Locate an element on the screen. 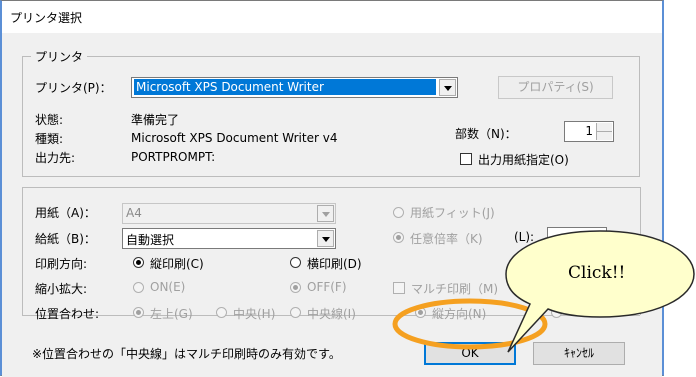 The width and height of the screenshot is (696, 377). printer-select: Microsoft XPS Document Writer is located at coordinates (294, 87).